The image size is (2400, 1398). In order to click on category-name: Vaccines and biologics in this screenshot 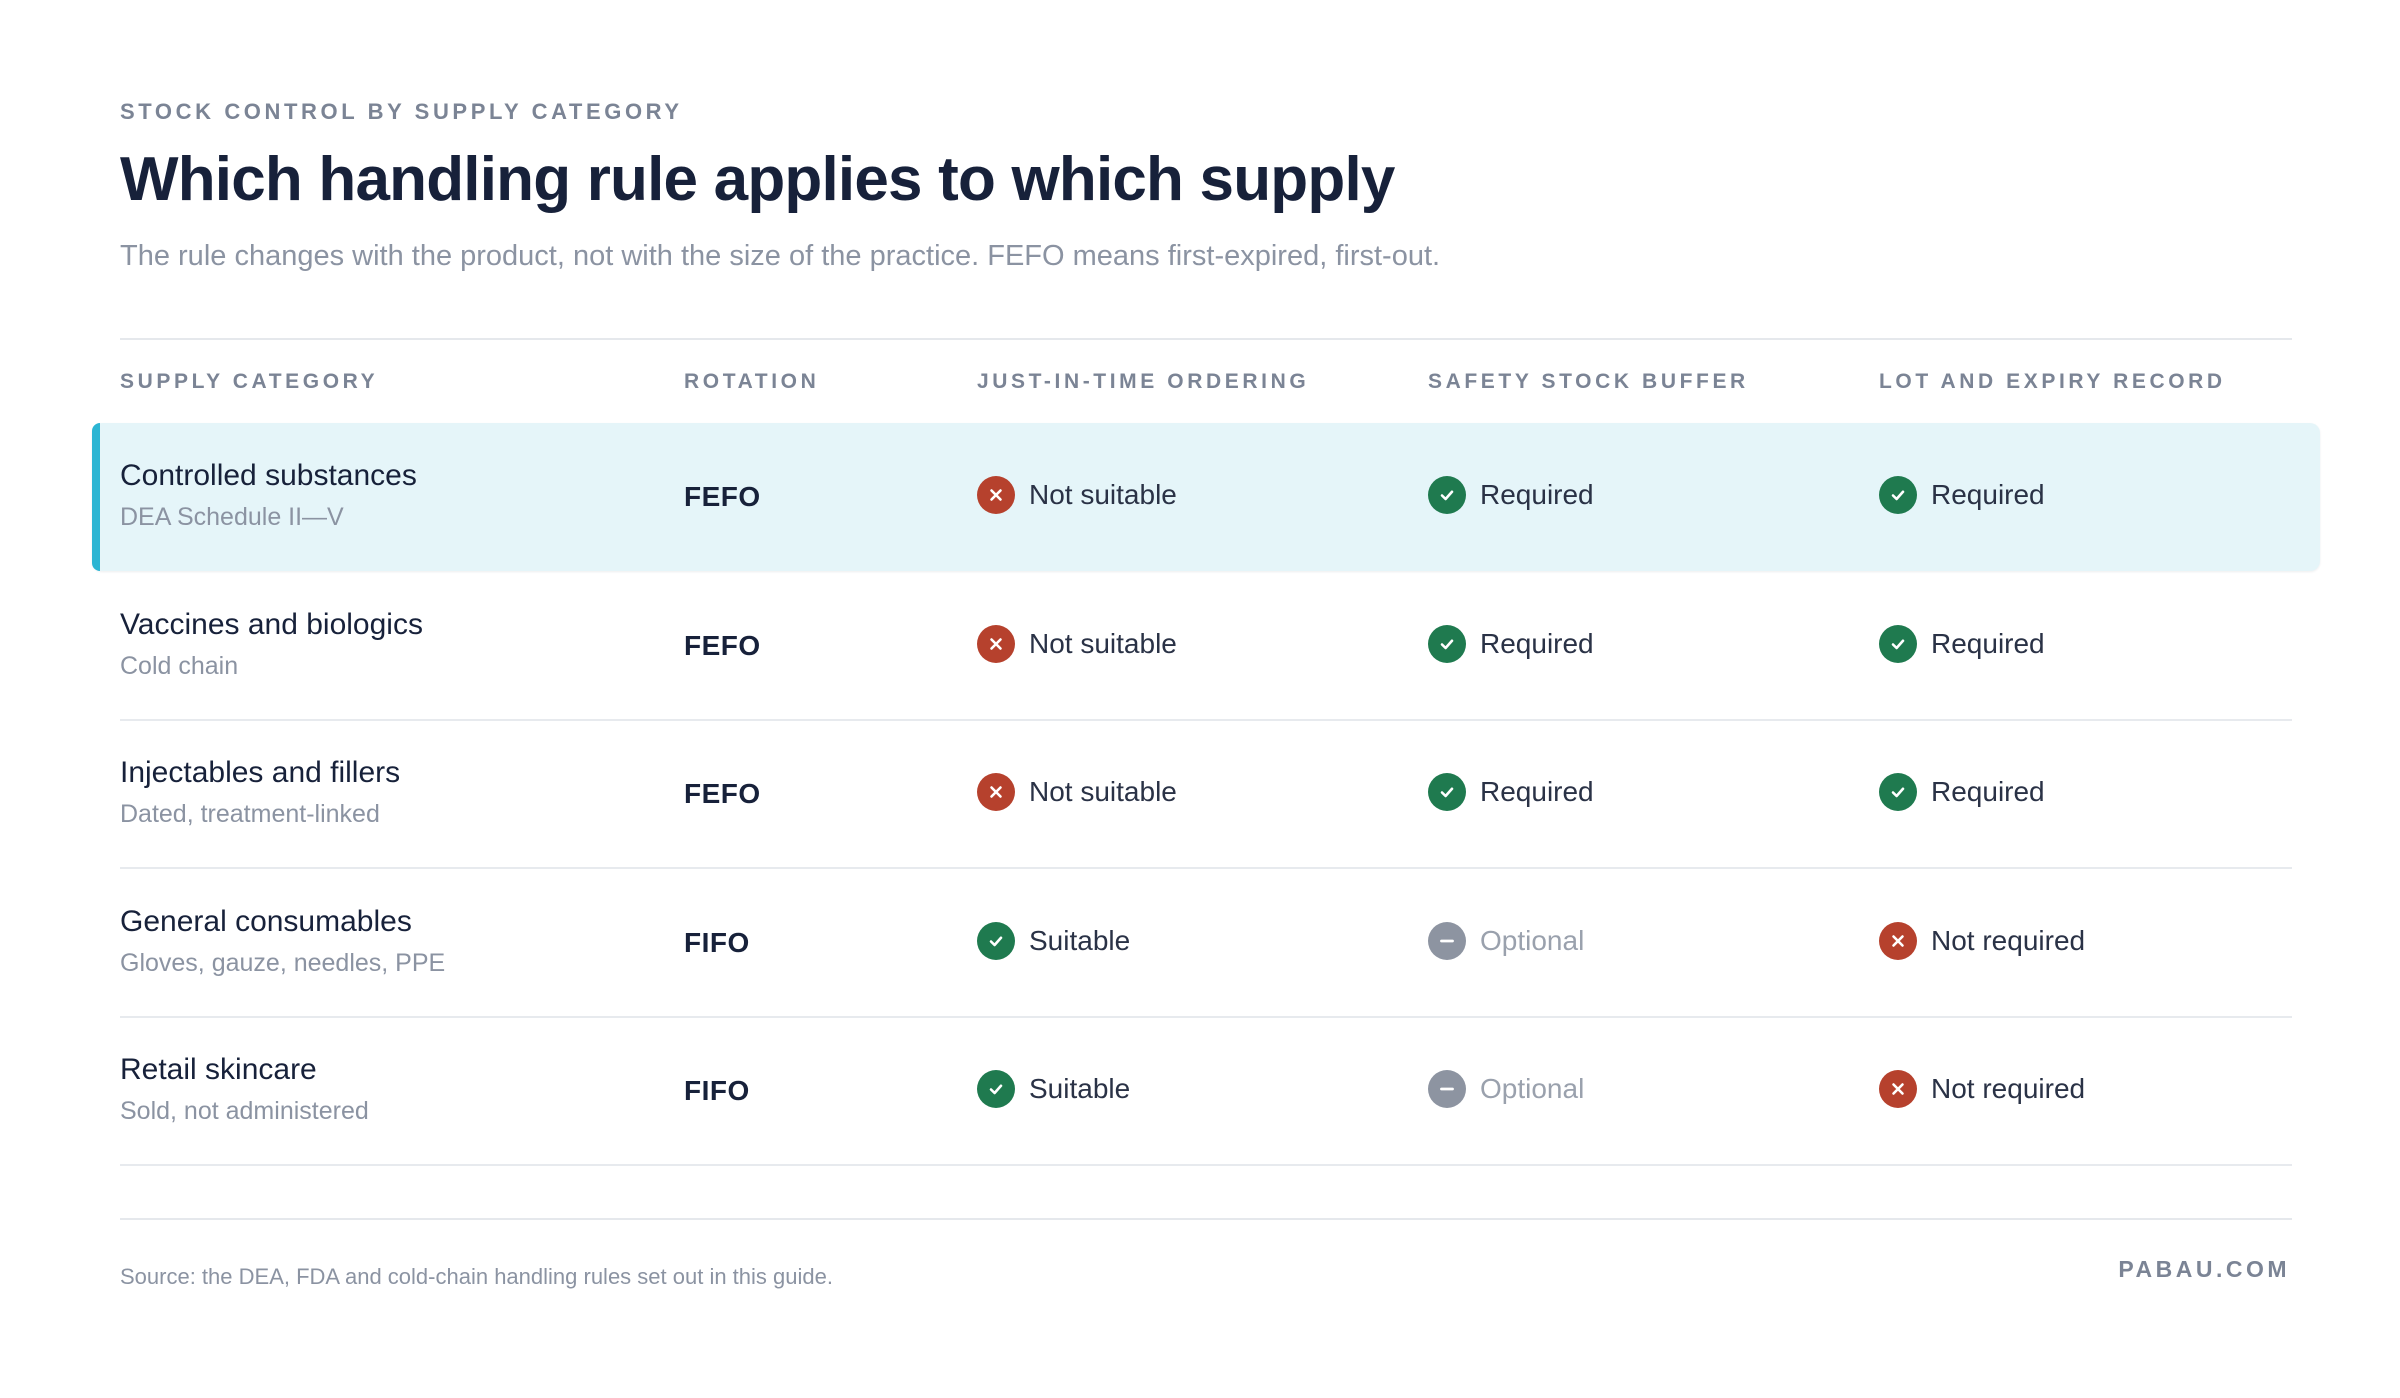, I will do `click(271, 624)`.